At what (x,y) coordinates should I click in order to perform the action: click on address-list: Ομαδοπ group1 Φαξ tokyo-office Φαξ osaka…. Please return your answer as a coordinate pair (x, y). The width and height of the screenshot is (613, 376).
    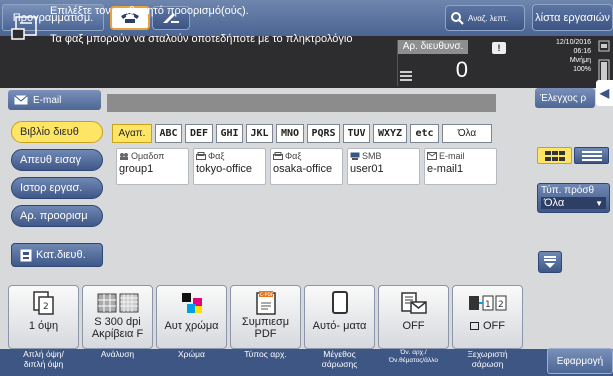
    Looking at the image, I should click on (306, 166).